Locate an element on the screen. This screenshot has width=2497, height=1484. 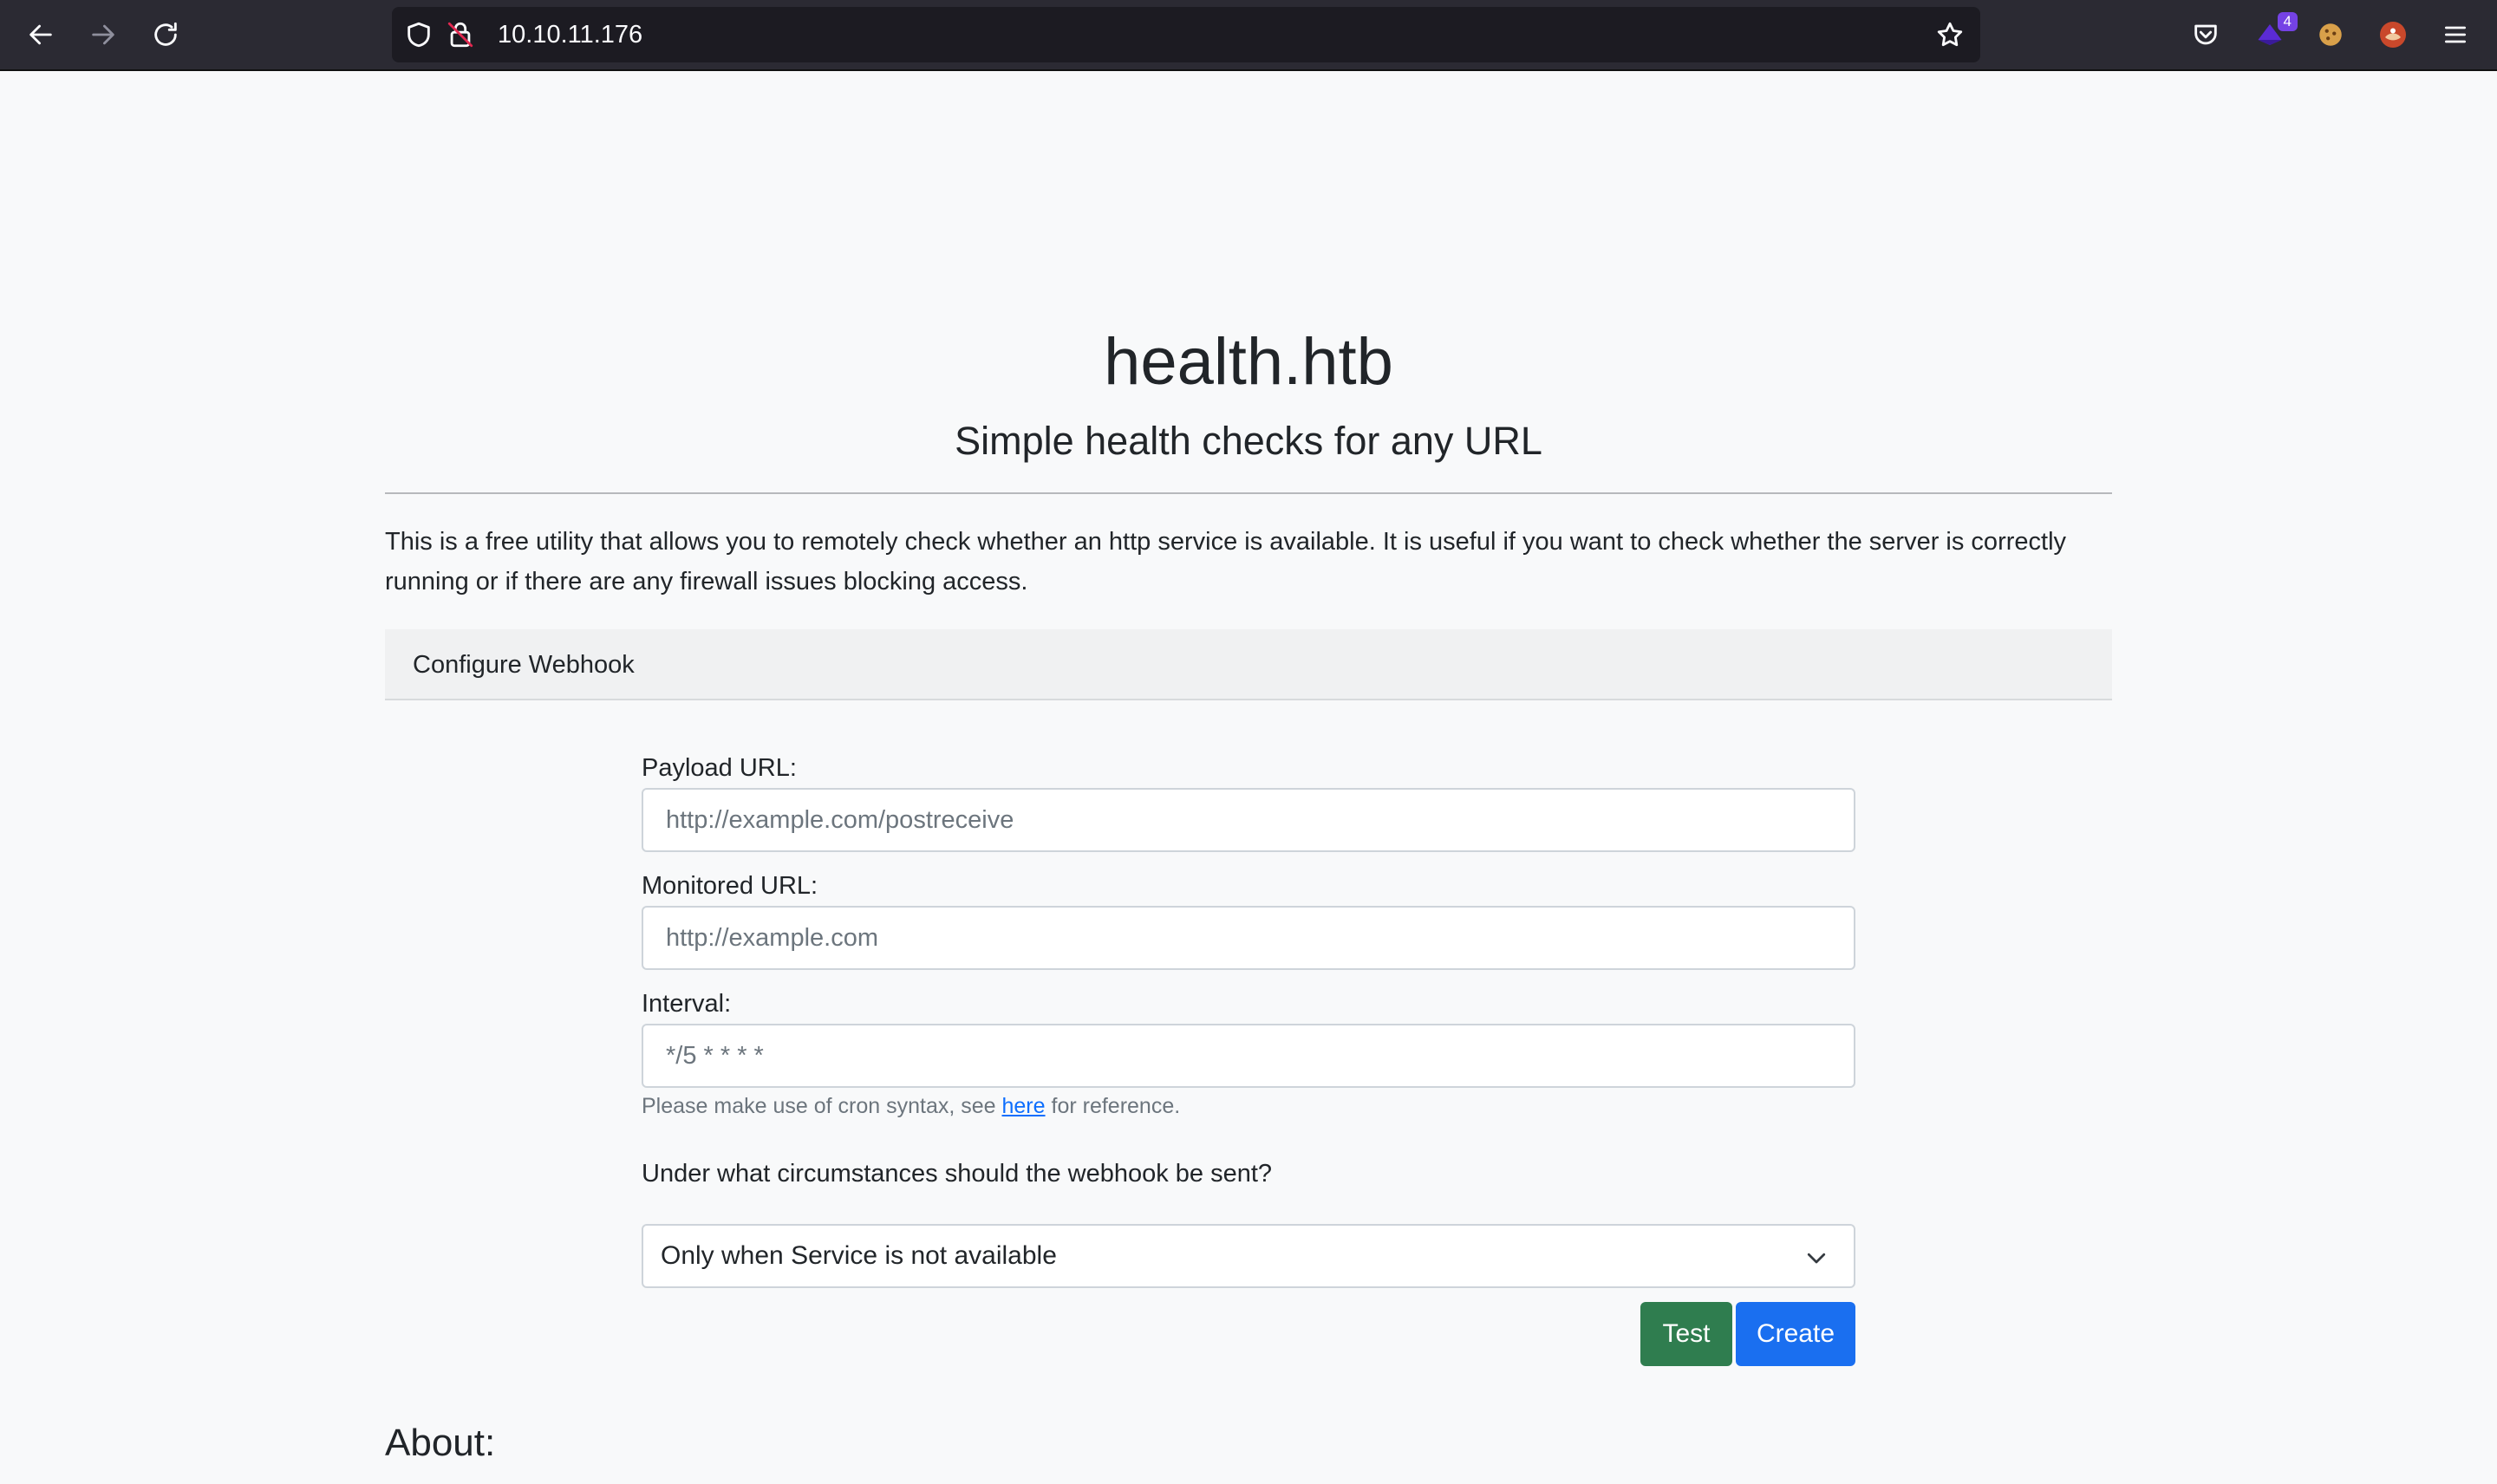
payload-url-input is located at coordinates (1248, 820).